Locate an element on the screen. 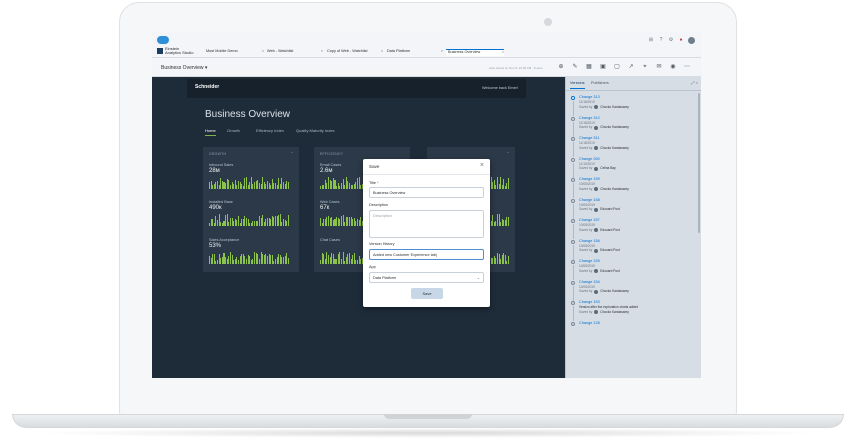  globe-icon: ◉ is located at coordinates (673, 67).